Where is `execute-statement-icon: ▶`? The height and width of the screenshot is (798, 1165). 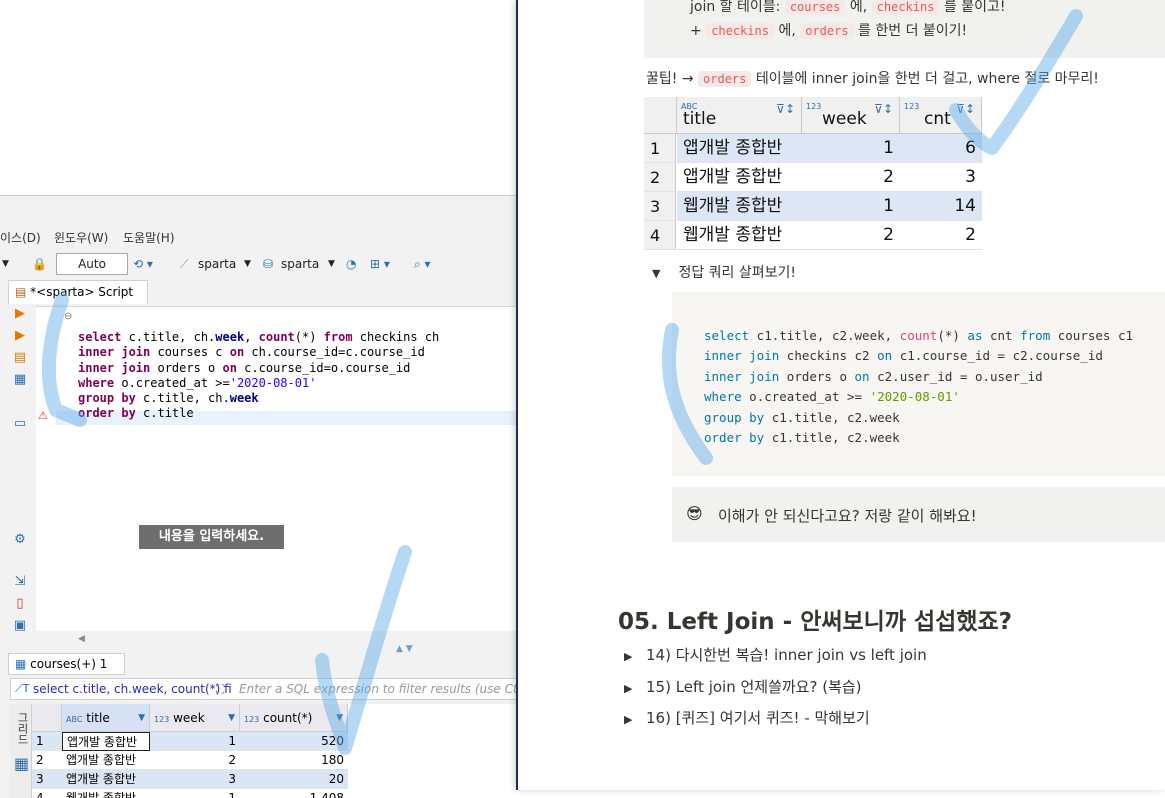
execute-statement-icon: ▶ is located at coordinates (20, 314).